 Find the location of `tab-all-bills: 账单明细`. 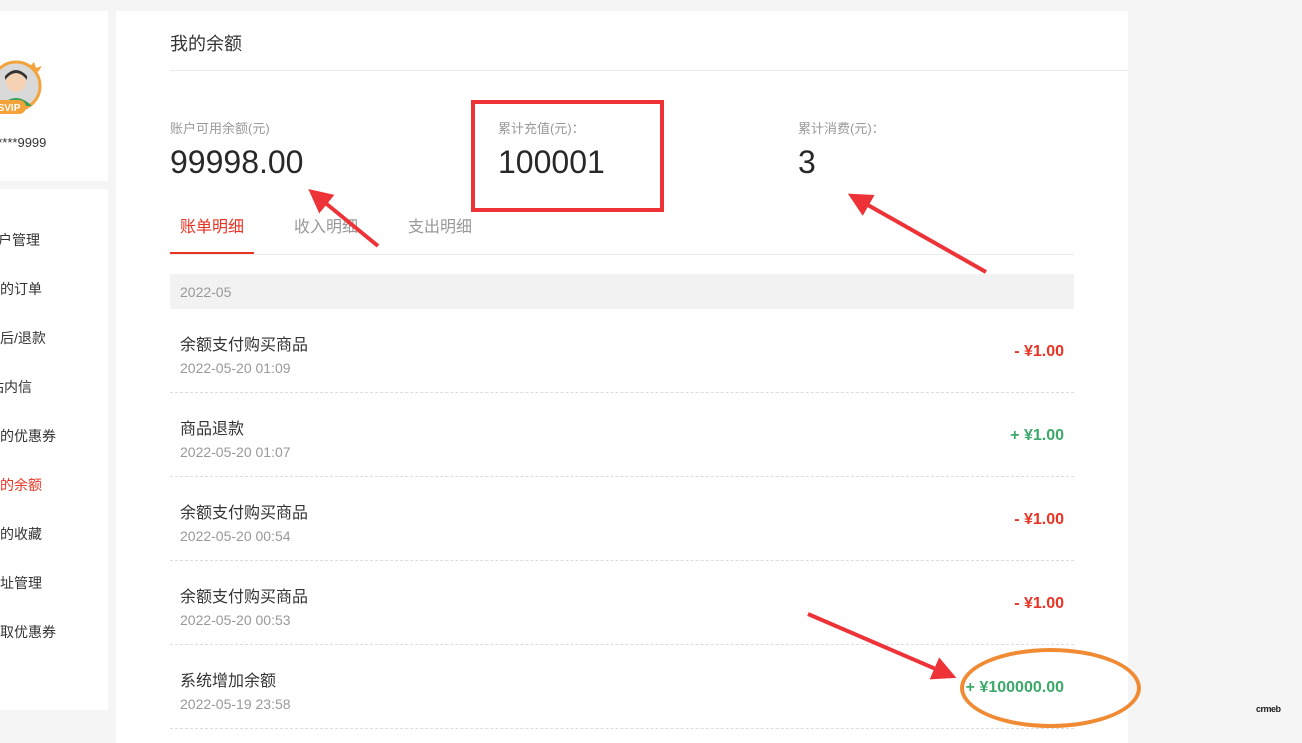

tab-all-bills: 账单明细 is located at coordinates (212, 232).